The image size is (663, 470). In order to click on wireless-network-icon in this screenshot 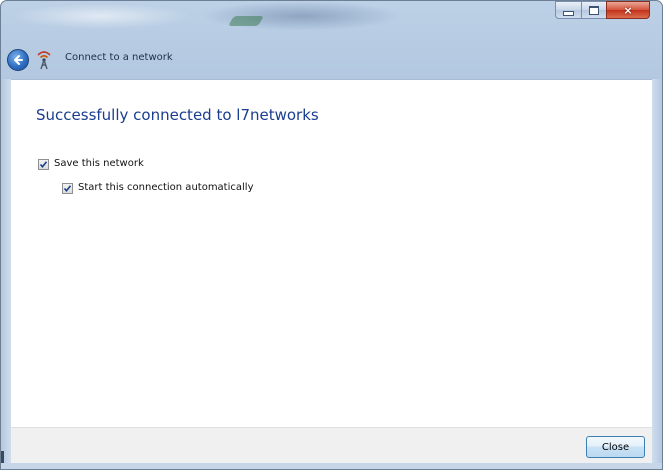, I will do `click(44, 60)`.